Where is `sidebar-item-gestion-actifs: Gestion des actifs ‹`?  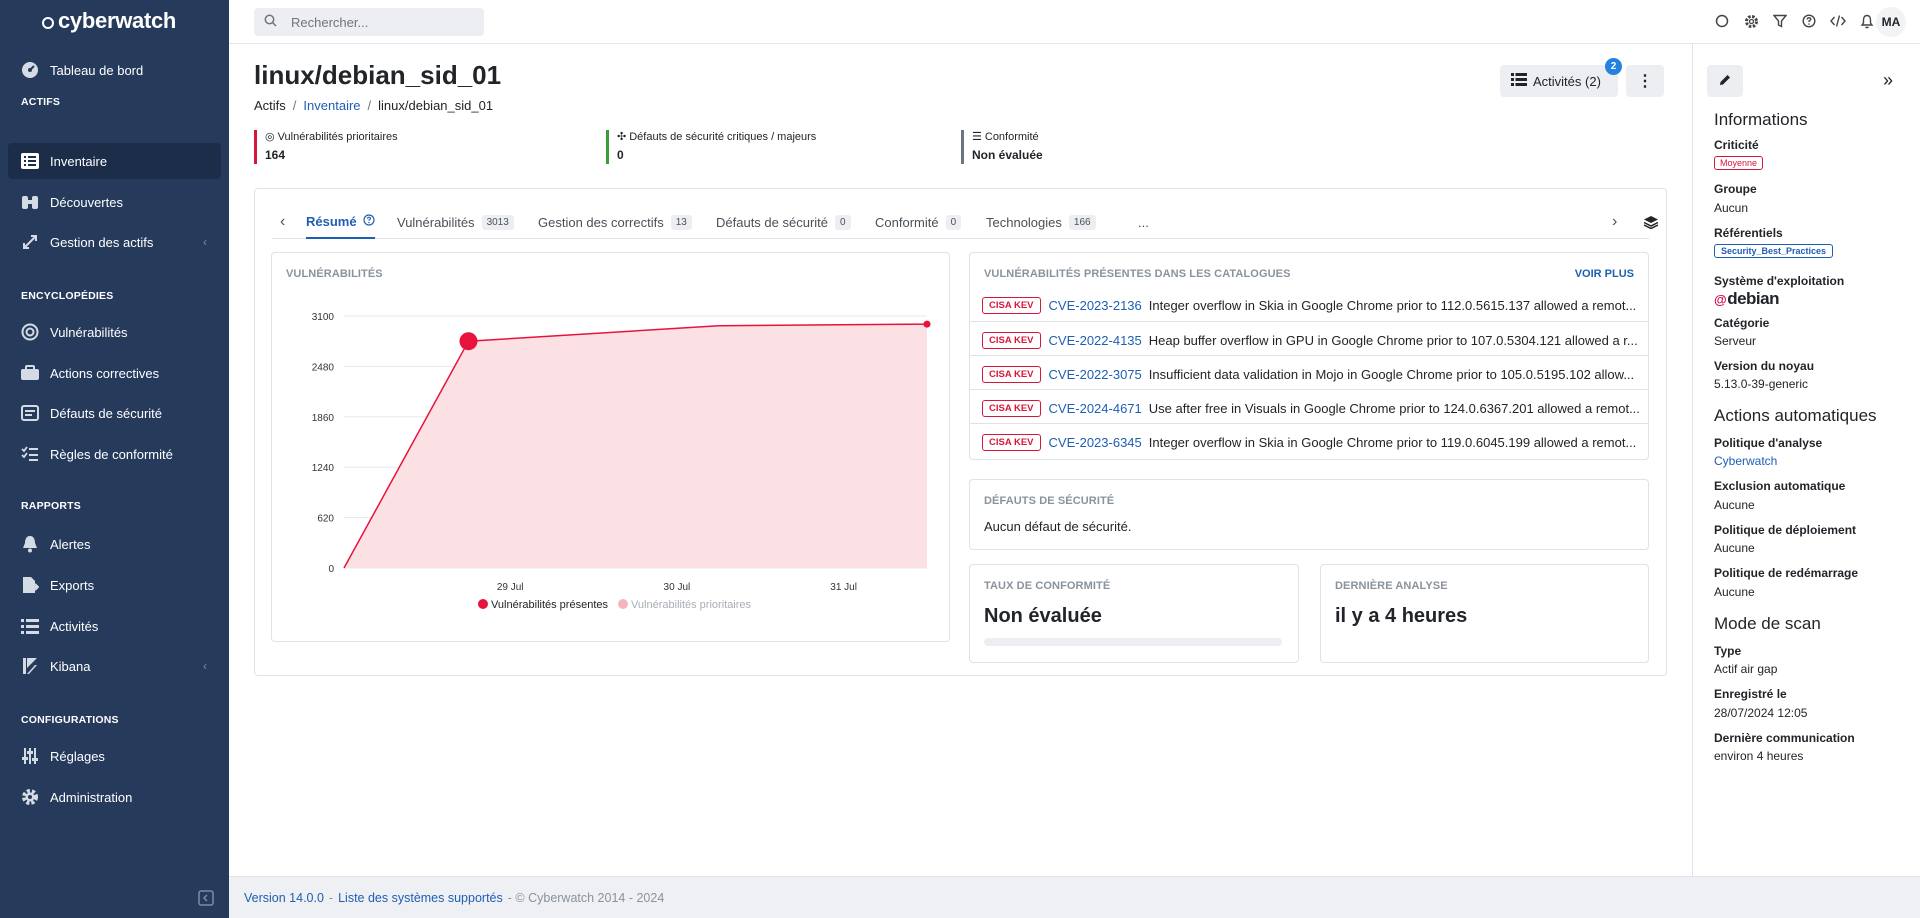 sidebar-item-gestion-actifs: Gestion des actifs ‹ is located at coordinates (114, 242).